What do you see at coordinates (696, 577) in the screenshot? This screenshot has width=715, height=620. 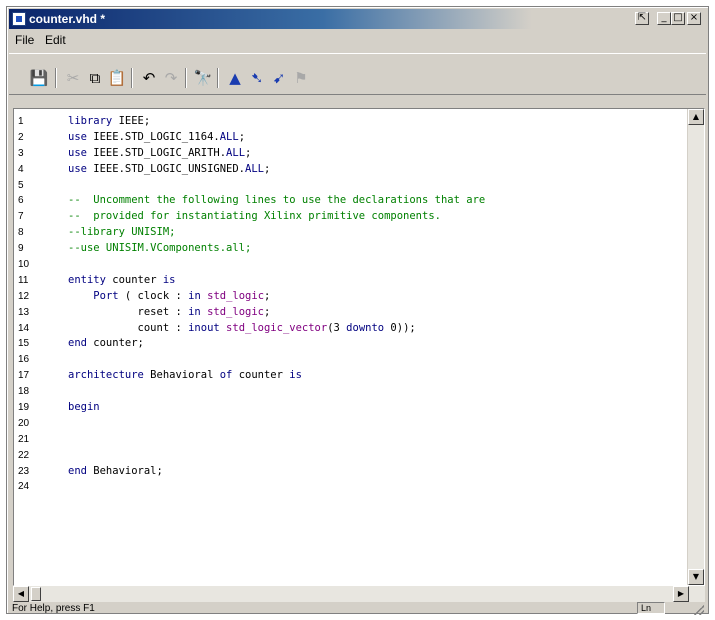 I see `scroll-down-button: ▼` at bounding box center [696, 577].